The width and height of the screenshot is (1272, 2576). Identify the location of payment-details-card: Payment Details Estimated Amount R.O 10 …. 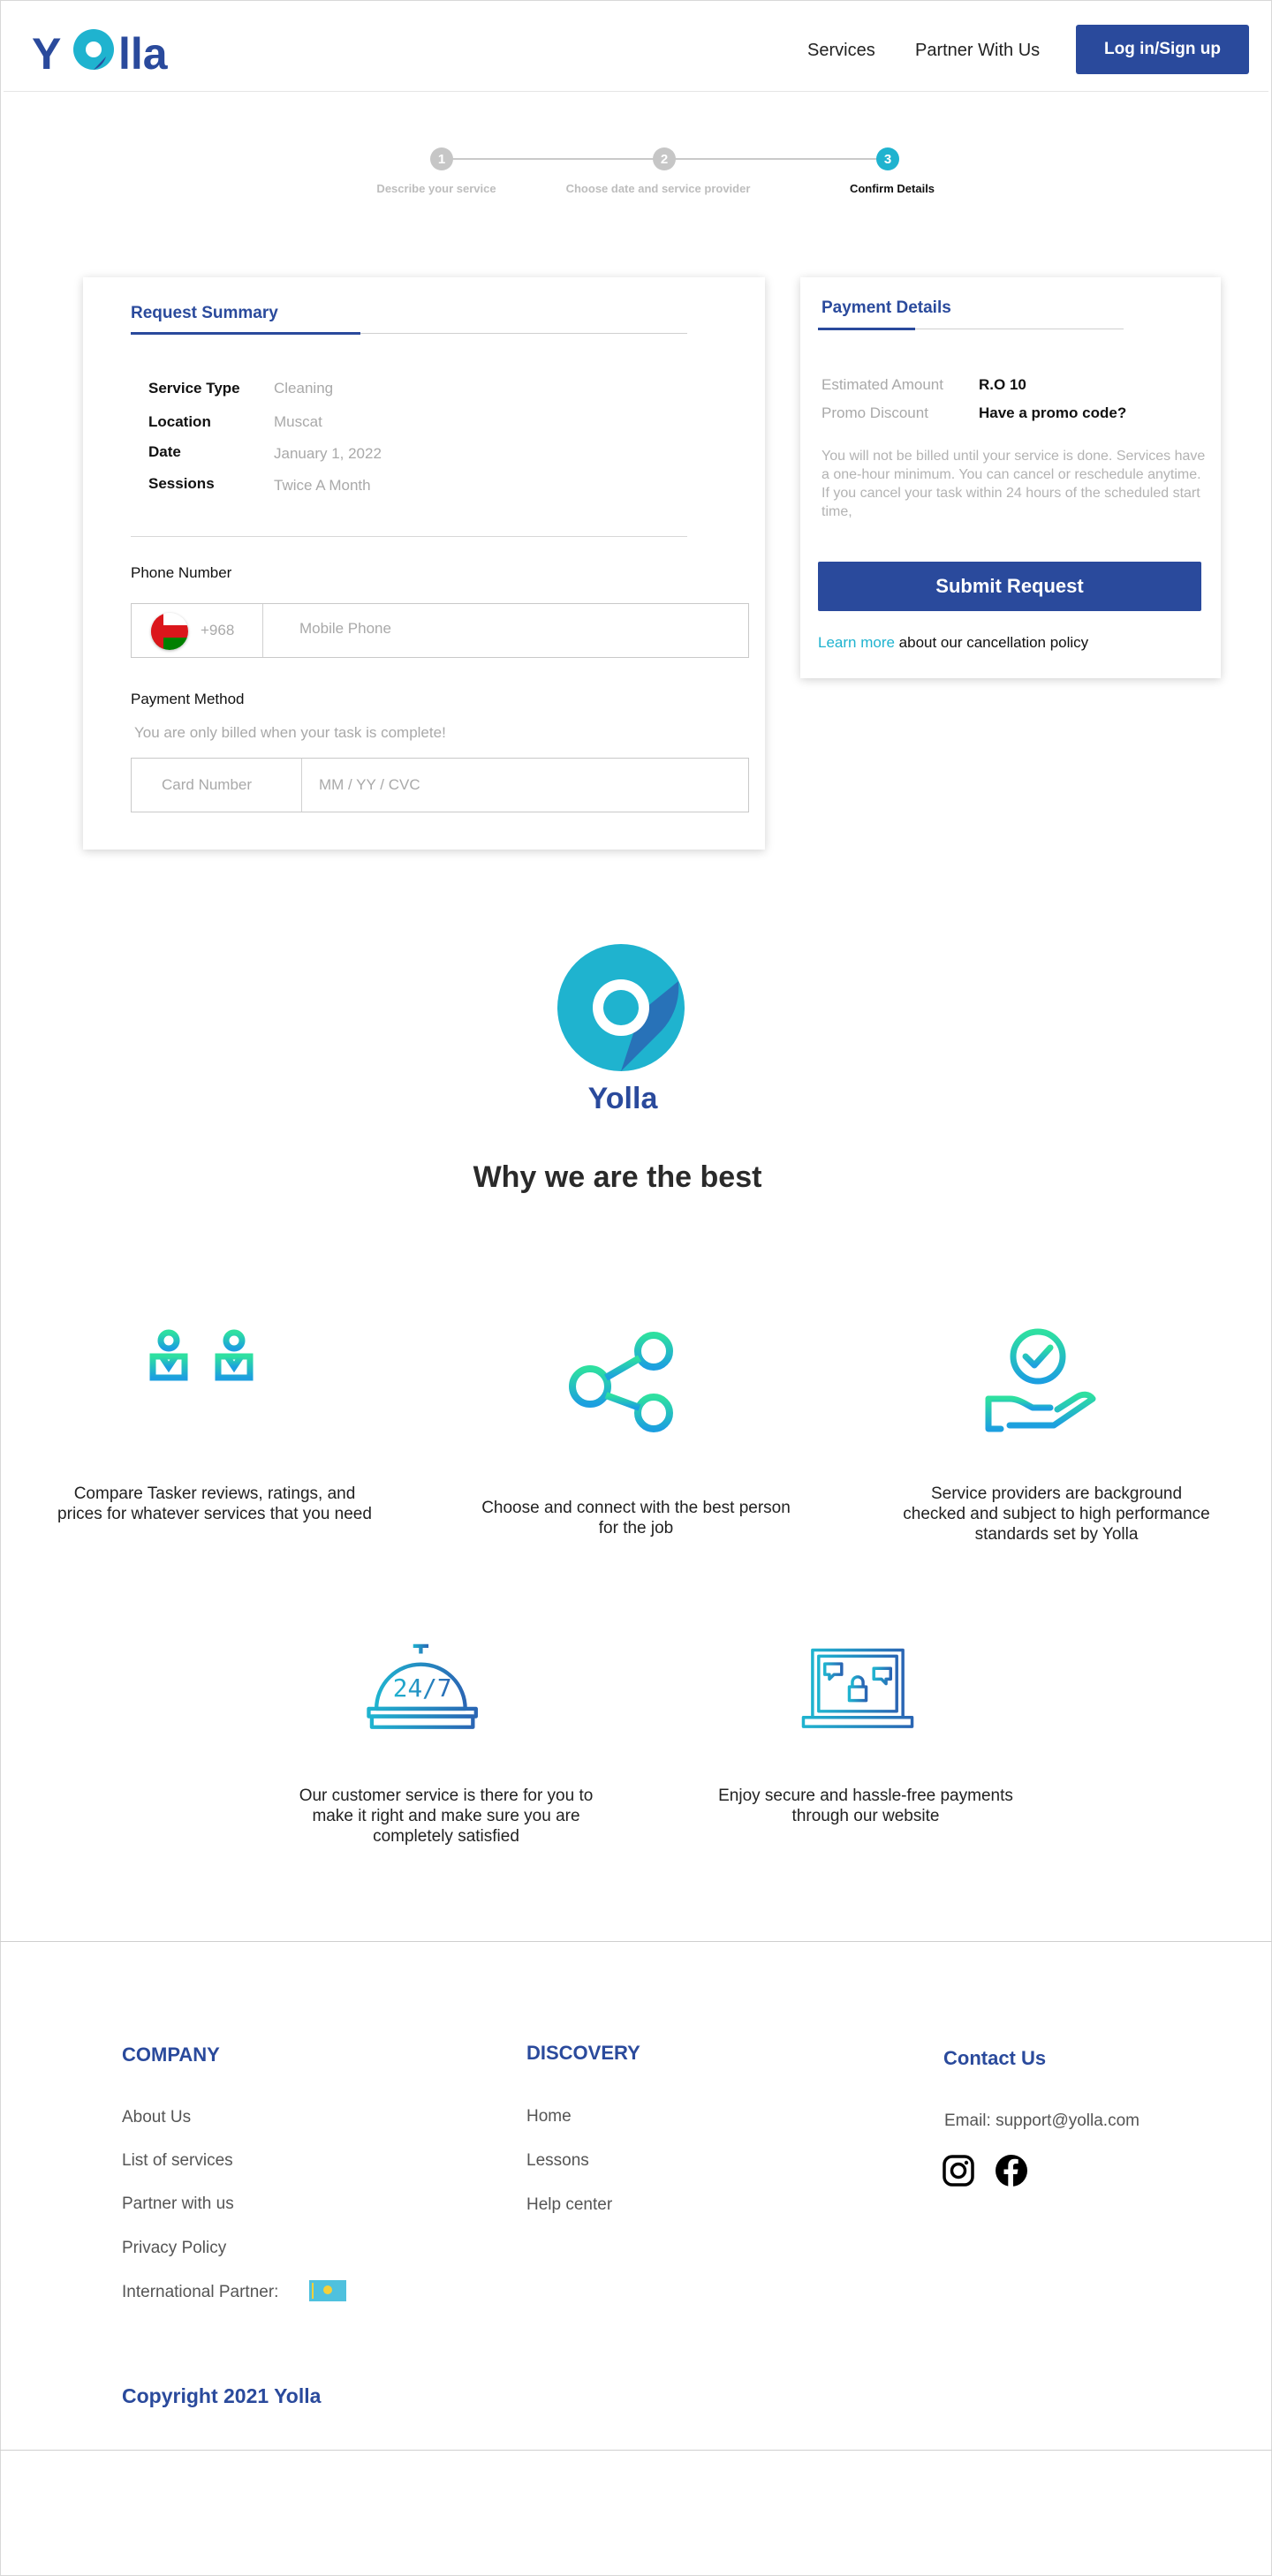
(1010, 477).